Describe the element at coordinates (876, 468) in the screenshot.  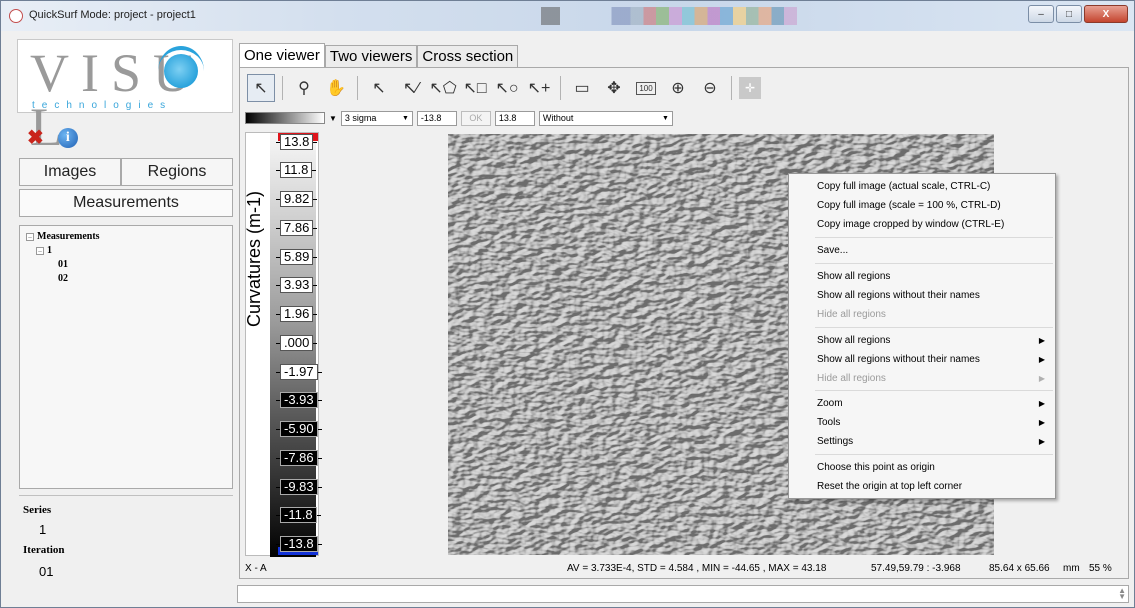
I see `menu-item: Choose this point as origin` at that location.